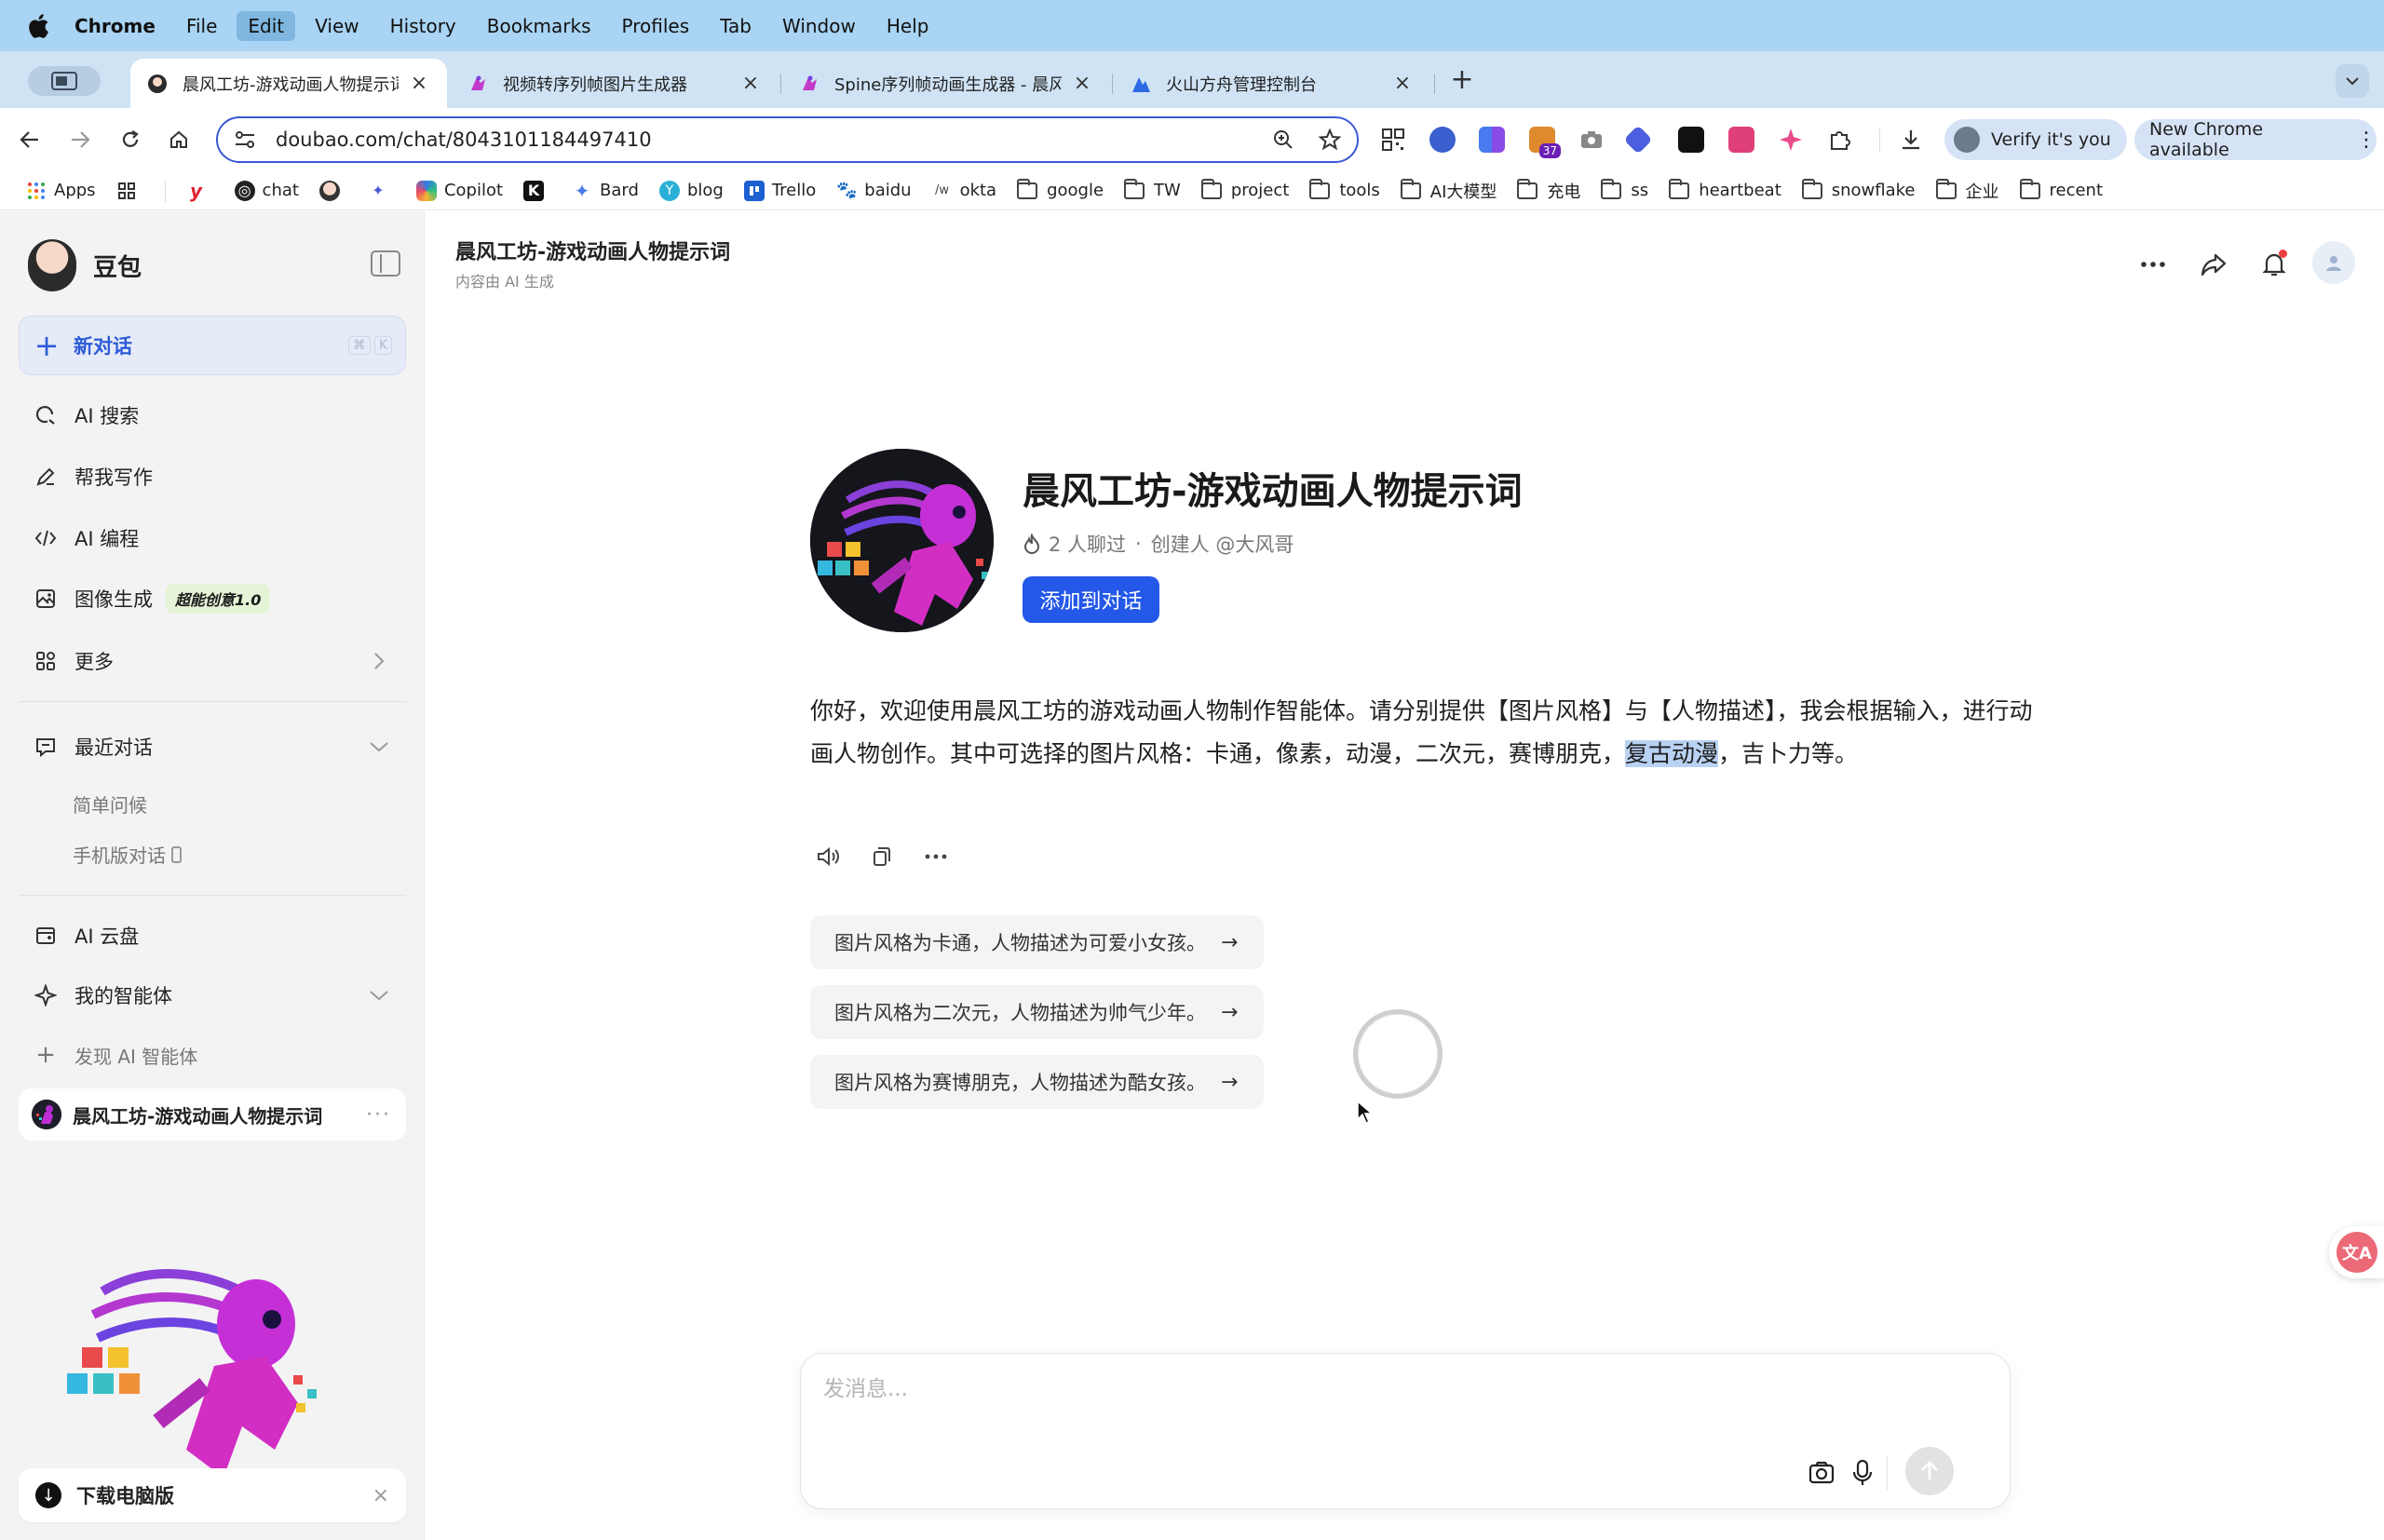 This screenshot has height=1540, width=2384. What do you see at coordinates (153, 599) in the screenshot?
I see `sidebar-item-image-gen: 图像生成 超能创意1.0` at bounding box center [153, 599].